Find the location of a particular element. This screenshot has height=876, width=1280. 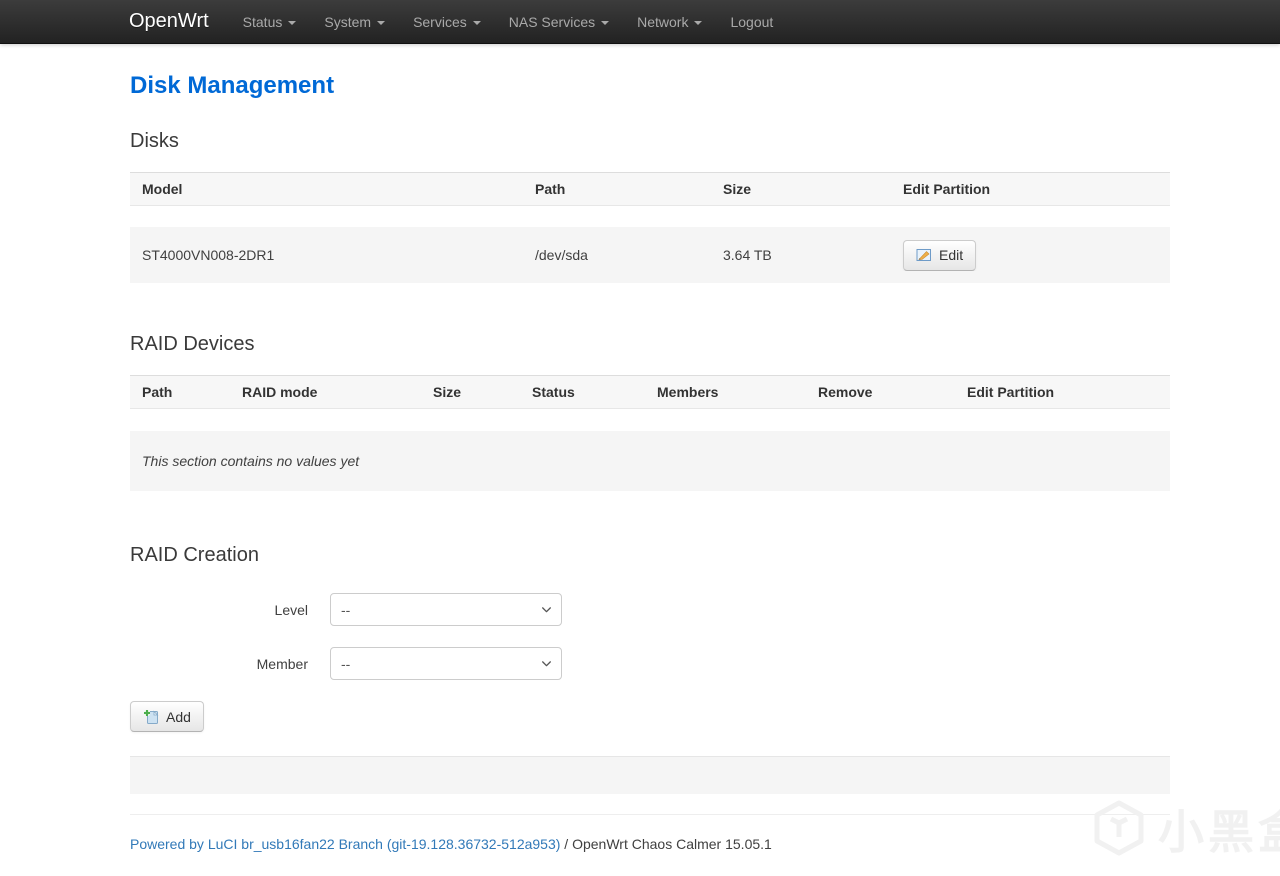

nav-item-label: Status is located at coordinates (262, 21).